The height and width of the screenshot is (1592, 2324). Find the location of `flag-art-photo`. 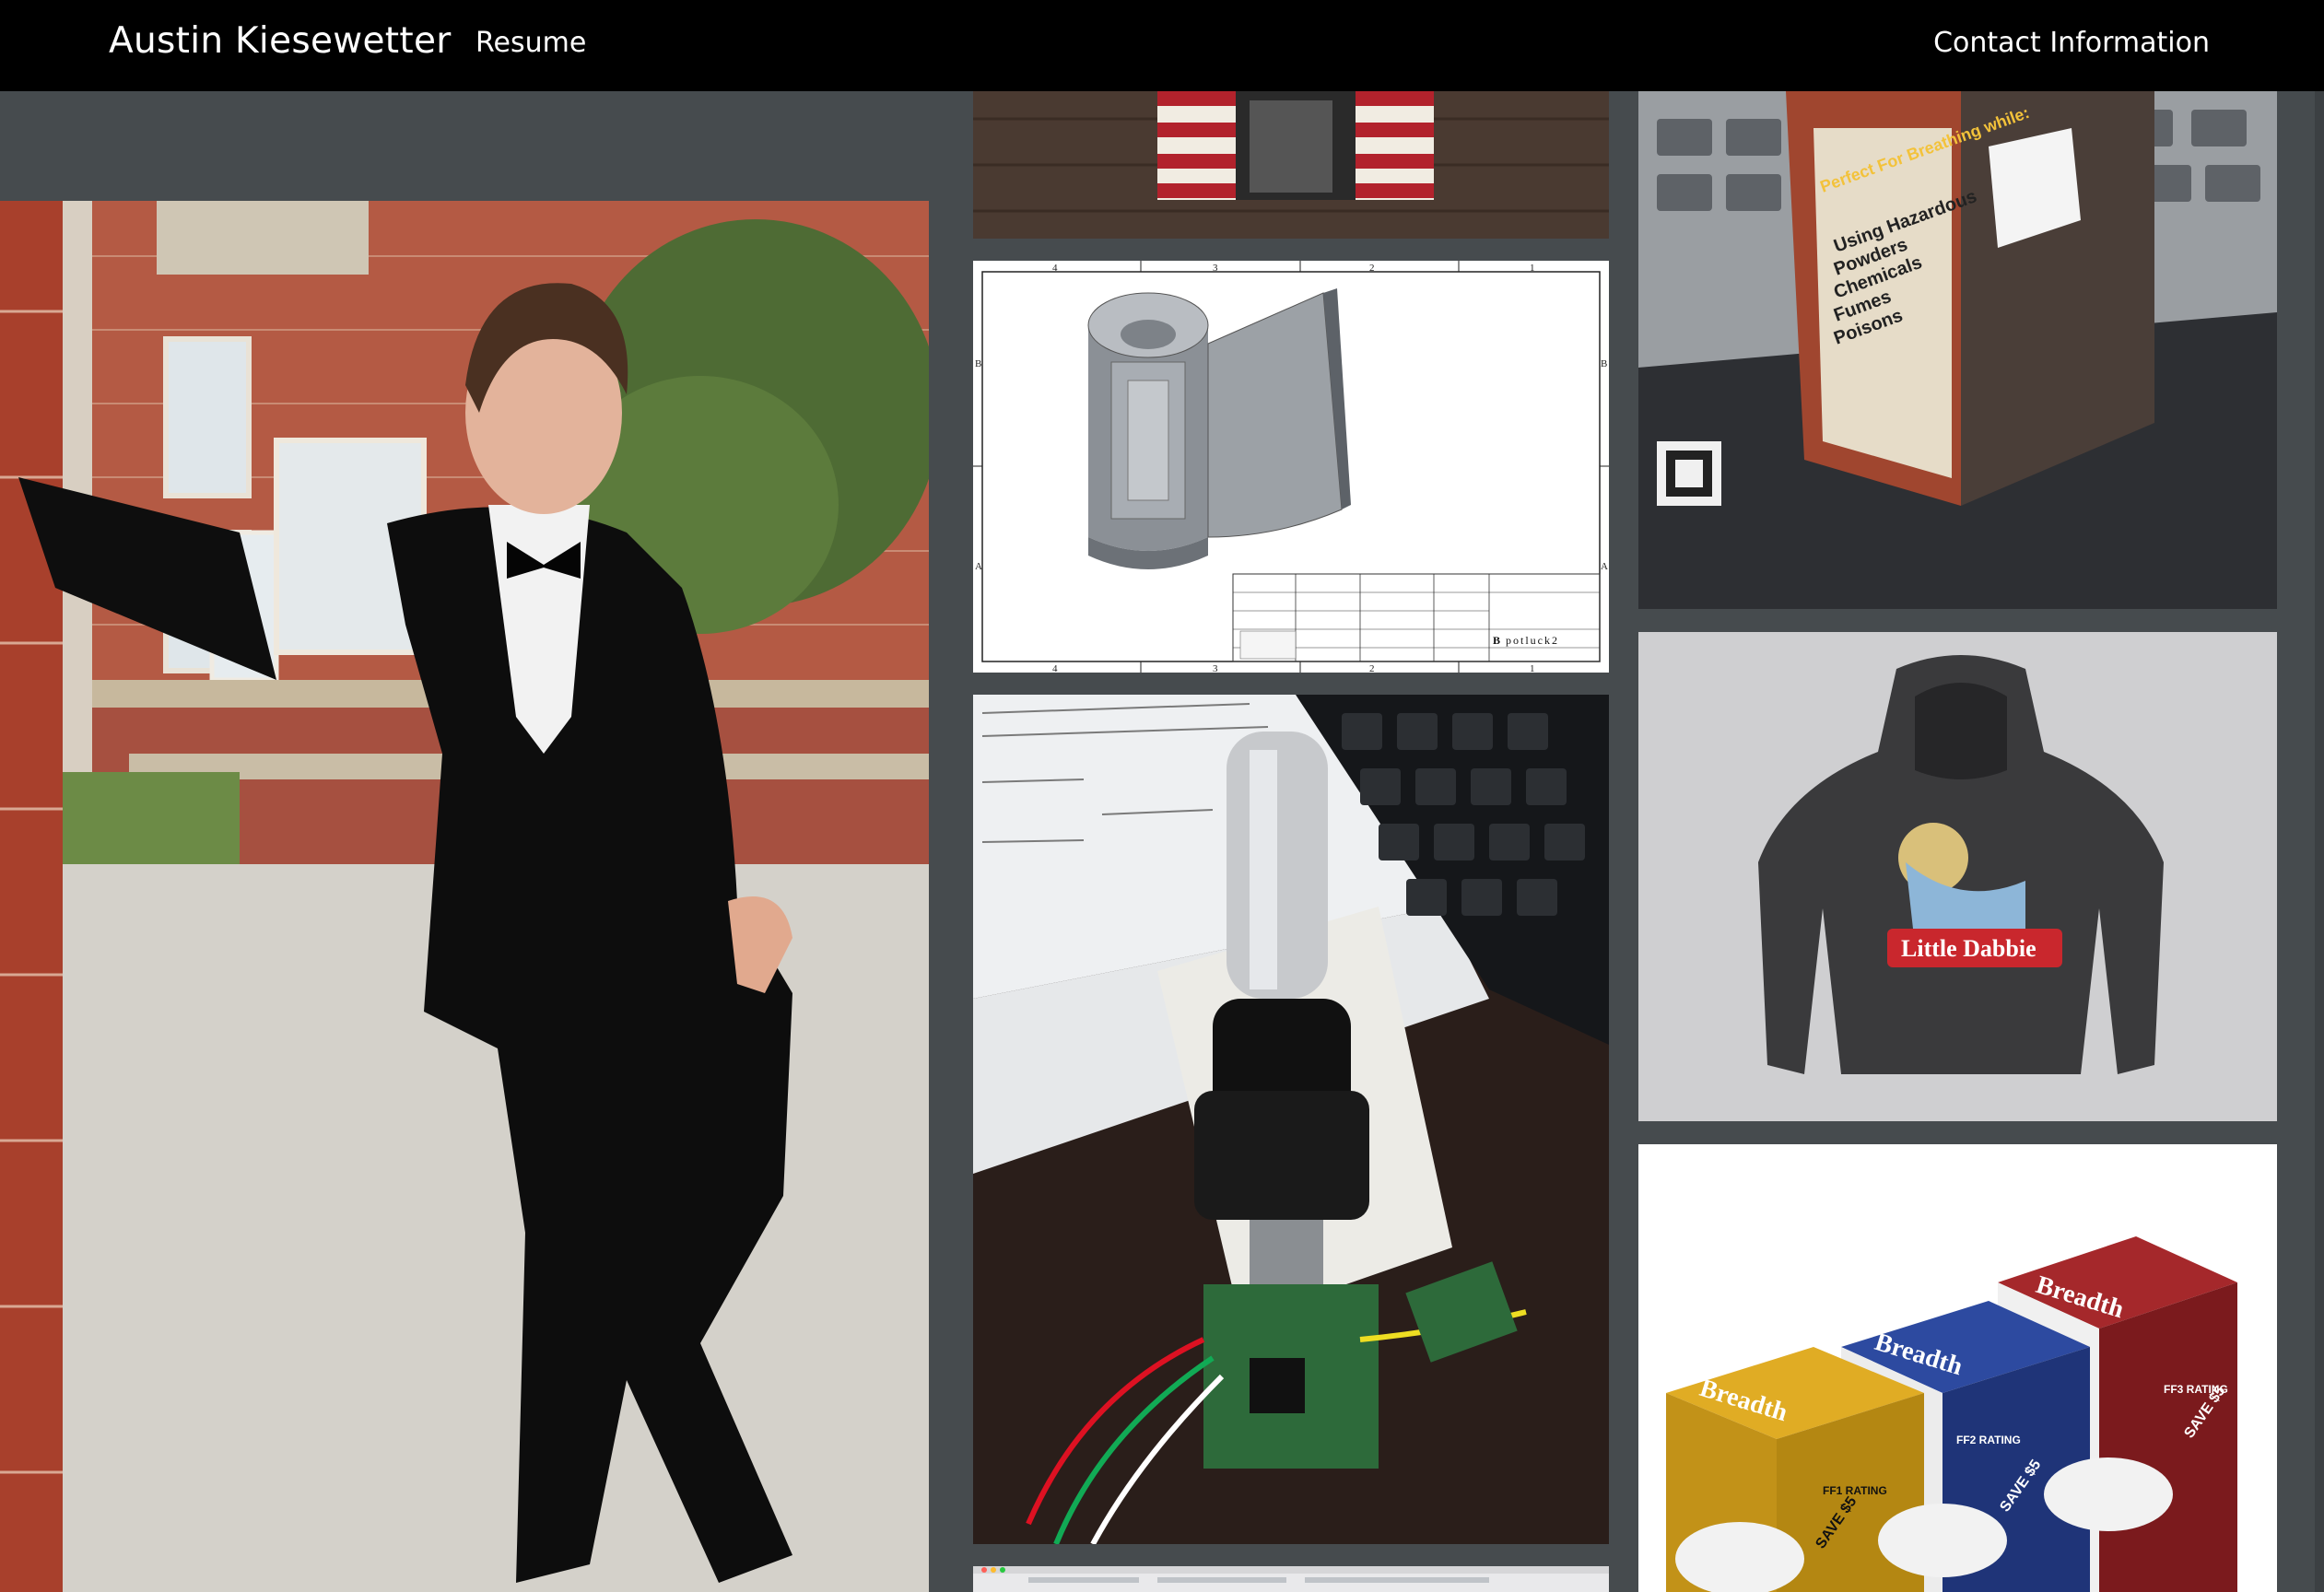

flag-art-photo is located at coordinates (1291, 165).